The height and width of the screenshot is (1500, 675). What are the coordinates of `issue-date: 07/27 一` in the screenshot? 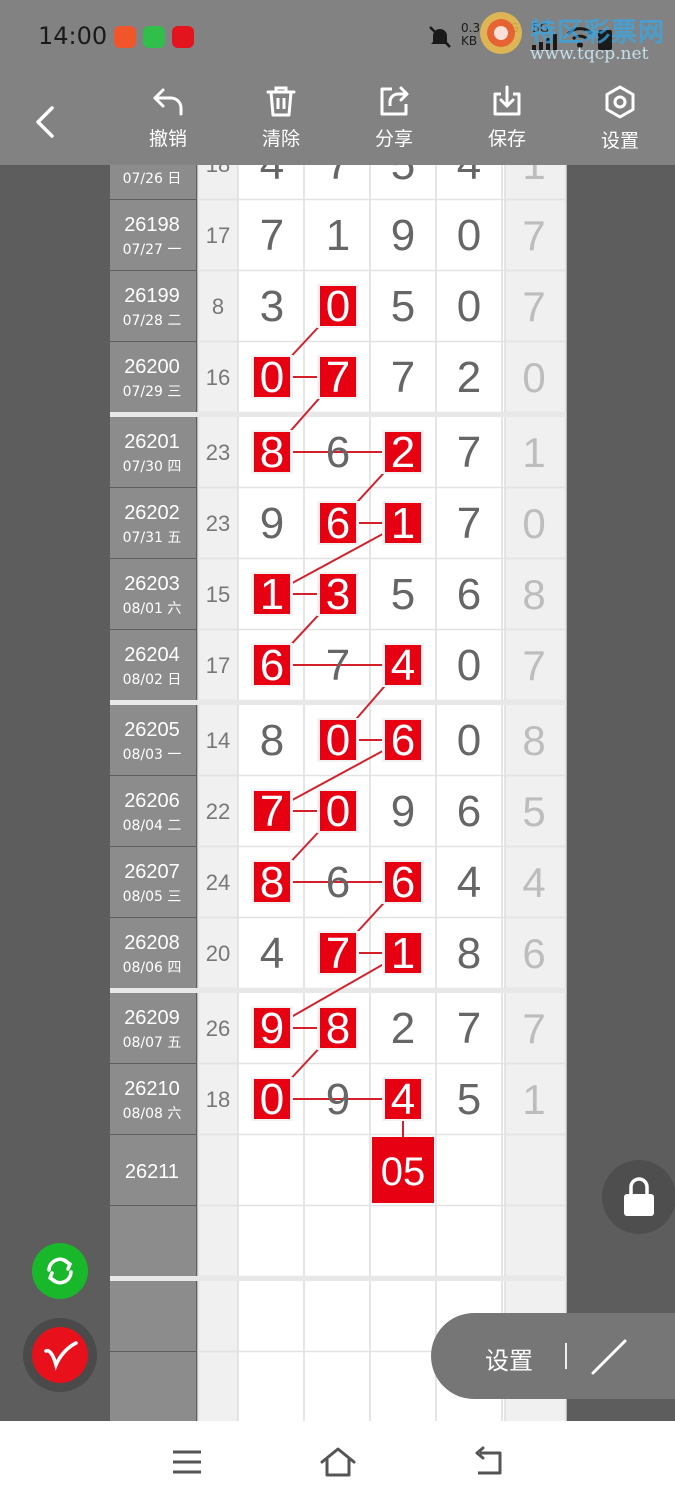 It's located at (152, 250).